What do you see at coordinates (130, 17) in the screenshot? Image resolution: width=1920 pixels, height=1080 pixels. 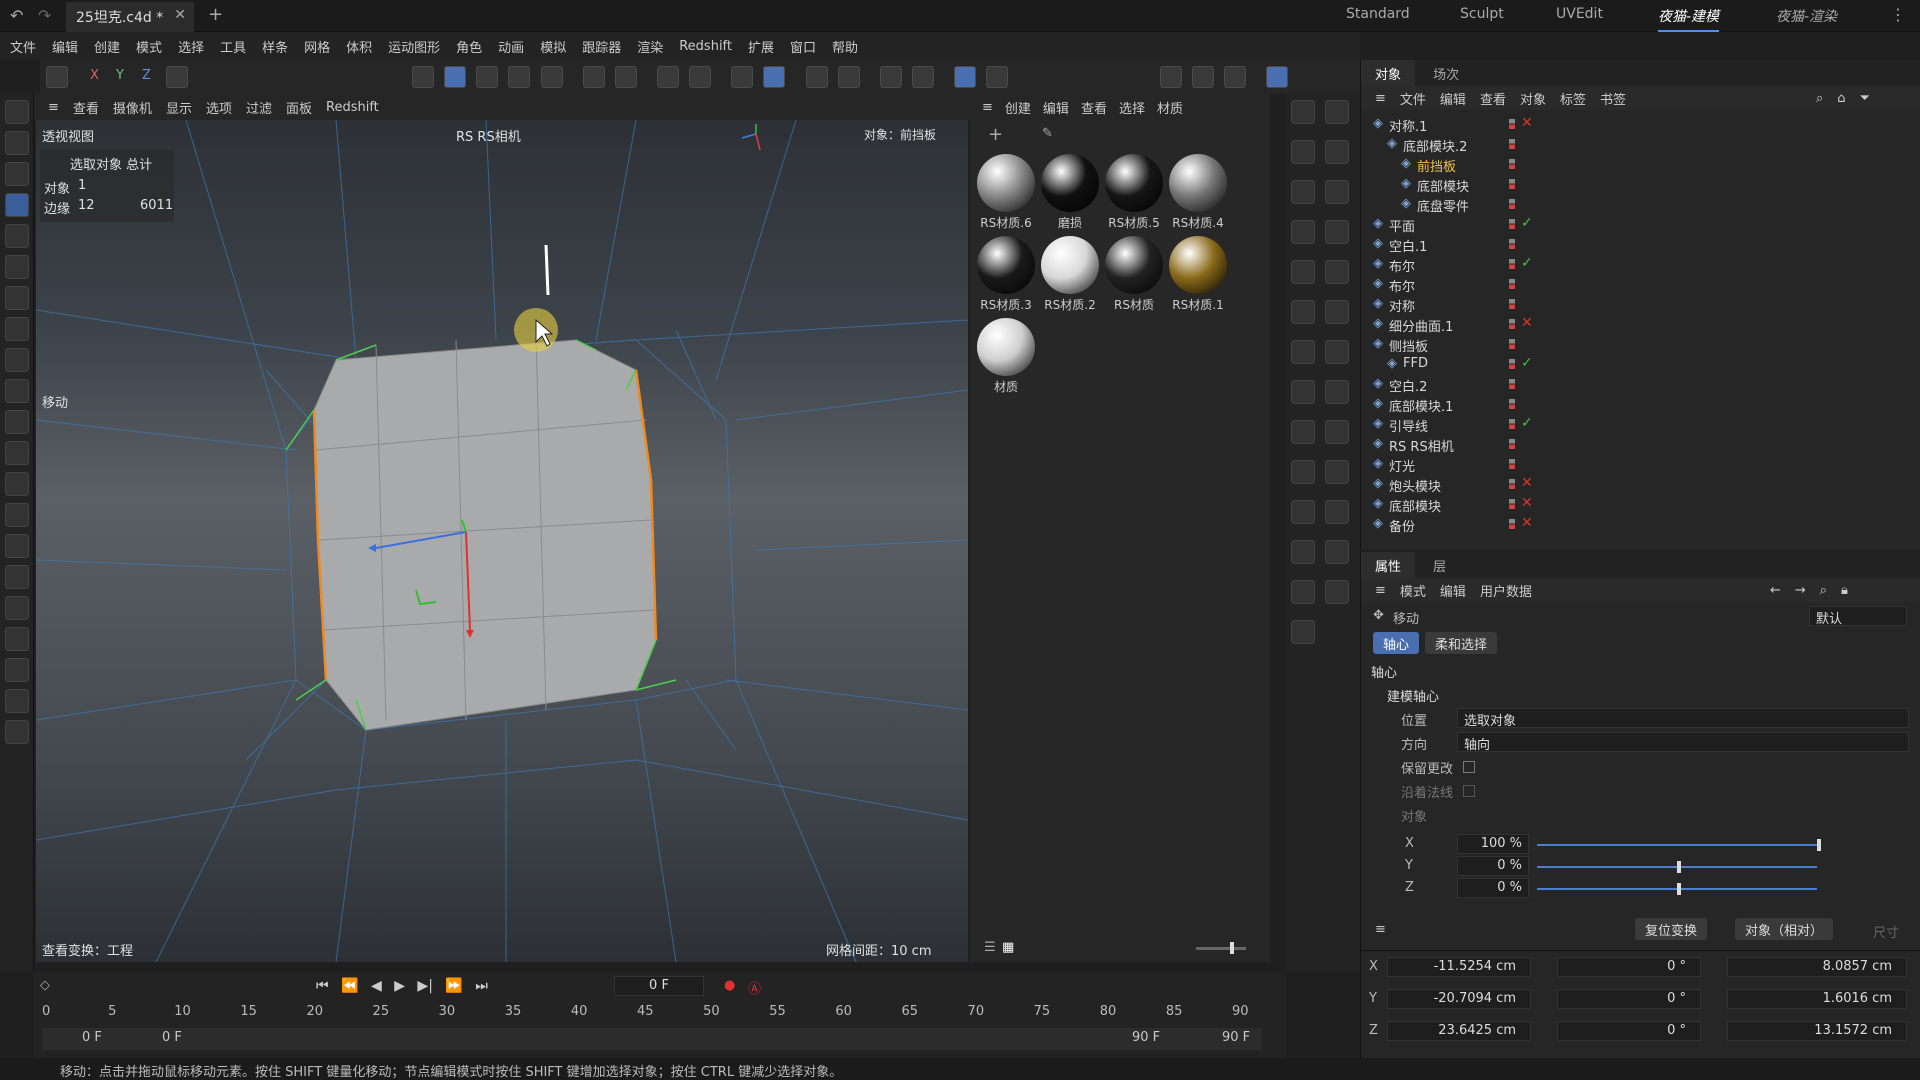 I see `document-tab: 25坦克.c4d * ✕` at bounding box center [130, 17].